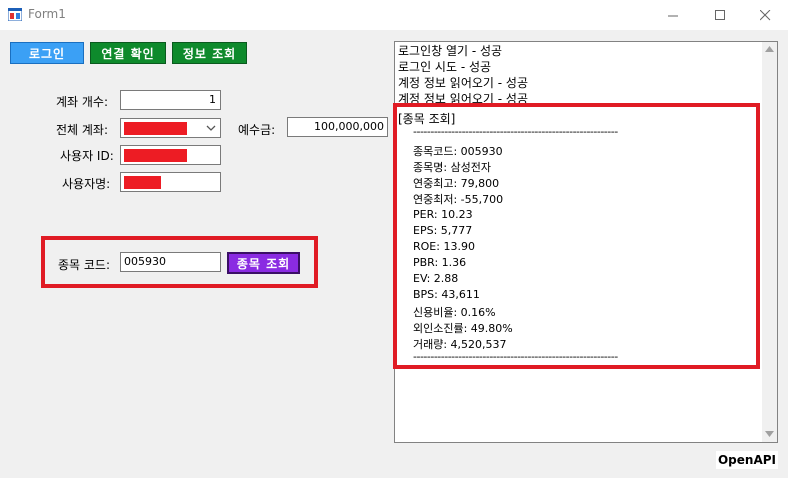 Image resolution: width=788 pixels, height=478 pixels. What do you see at coordinates (337, 127) in the screenshot?
I see `deposit-field: 100,000,000` at bounding box center [337, 127].